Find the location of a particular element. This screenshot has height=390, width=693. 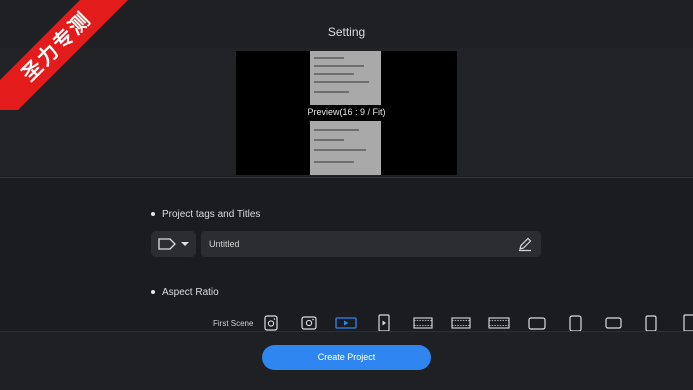

watermark-text: 圣力专测 is located at coordinates (68, 55).